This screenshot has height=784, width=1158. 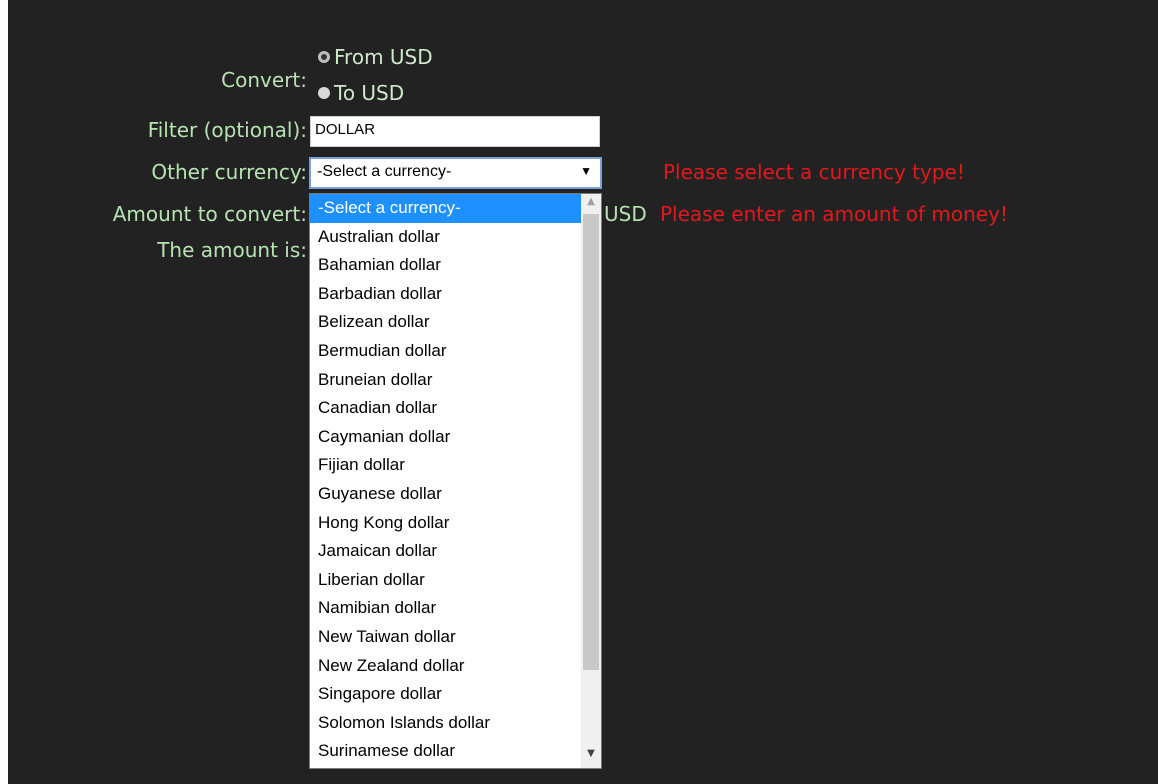 What do you see at coordinates (455, 465) in the screenshot?
I see `dropdown-option: Fijian dollar` at bounding box center [455, 465].